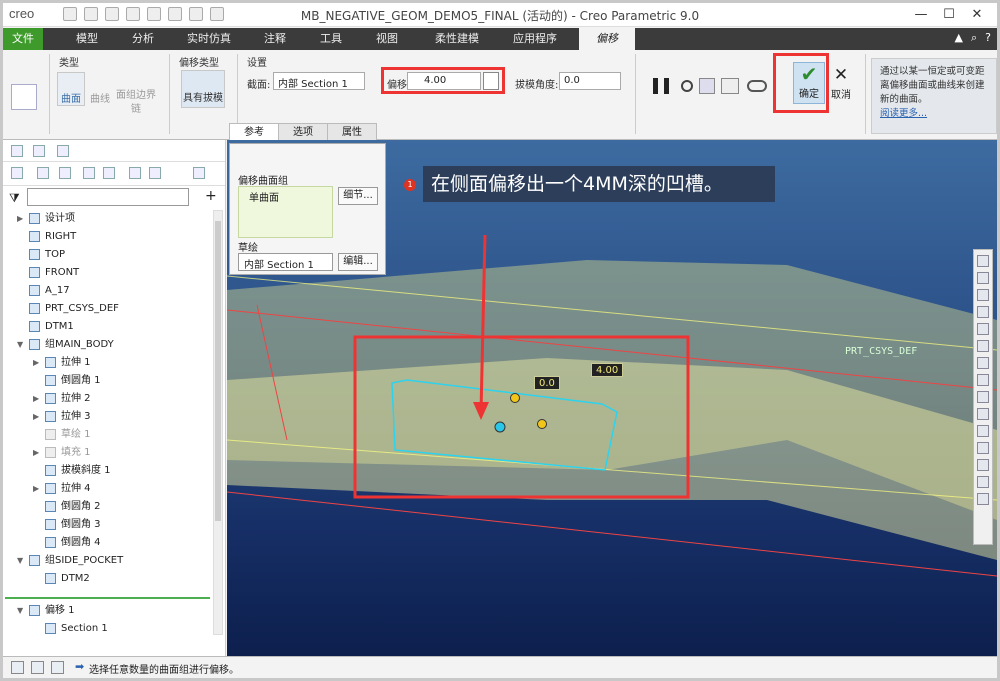 The image size is (1000, 681). Describe the element at coordinates (108, 273) in the screenshot. I see `tree-item: FRONT` at that location.